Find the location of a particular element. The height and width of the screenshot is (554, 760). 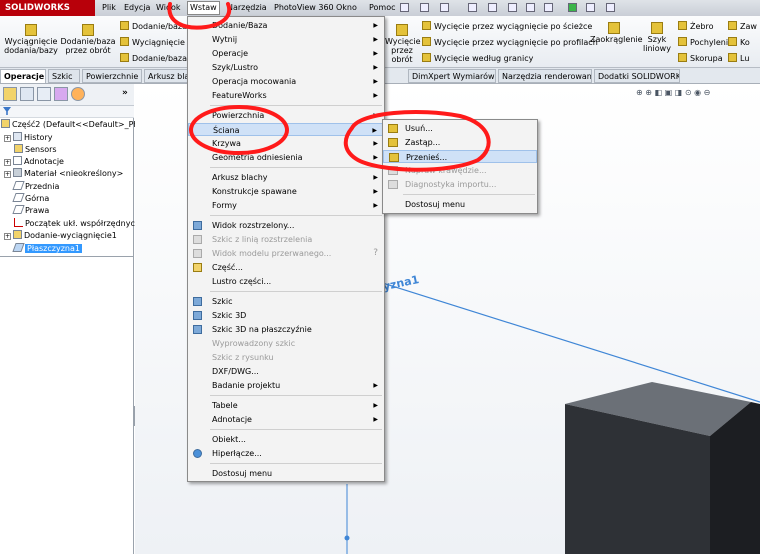

annotation-circle-wstaw is located at coordinates (199, 16).